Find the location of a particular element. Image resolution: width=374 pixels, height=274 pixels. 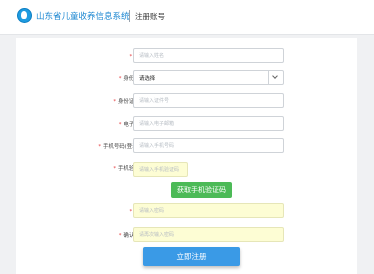

site-logo-icon is located at coordinates (24, 15).